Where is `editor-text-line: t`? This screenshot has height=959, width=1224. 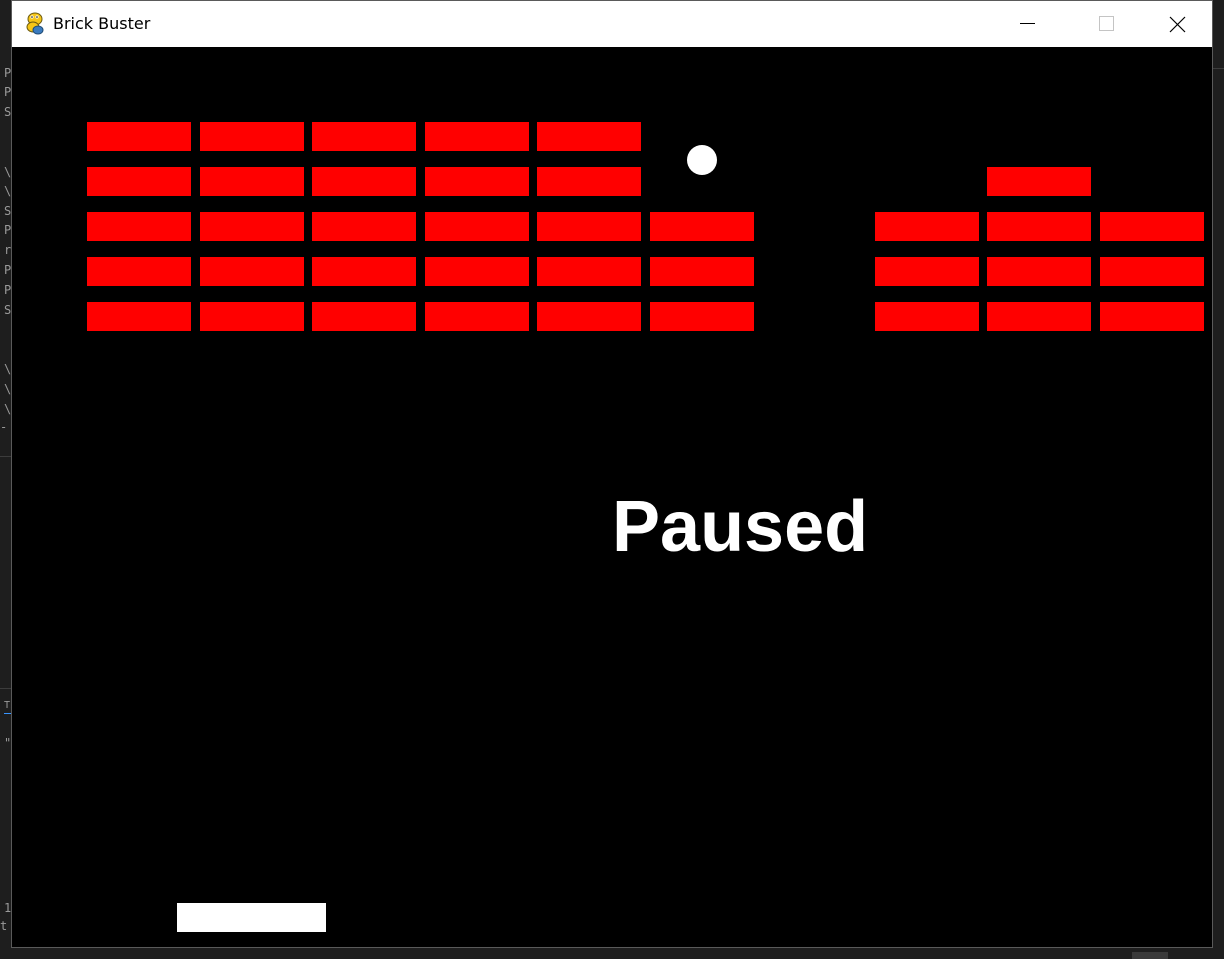
editor-text-line: t is located at coordinates (4, 926).